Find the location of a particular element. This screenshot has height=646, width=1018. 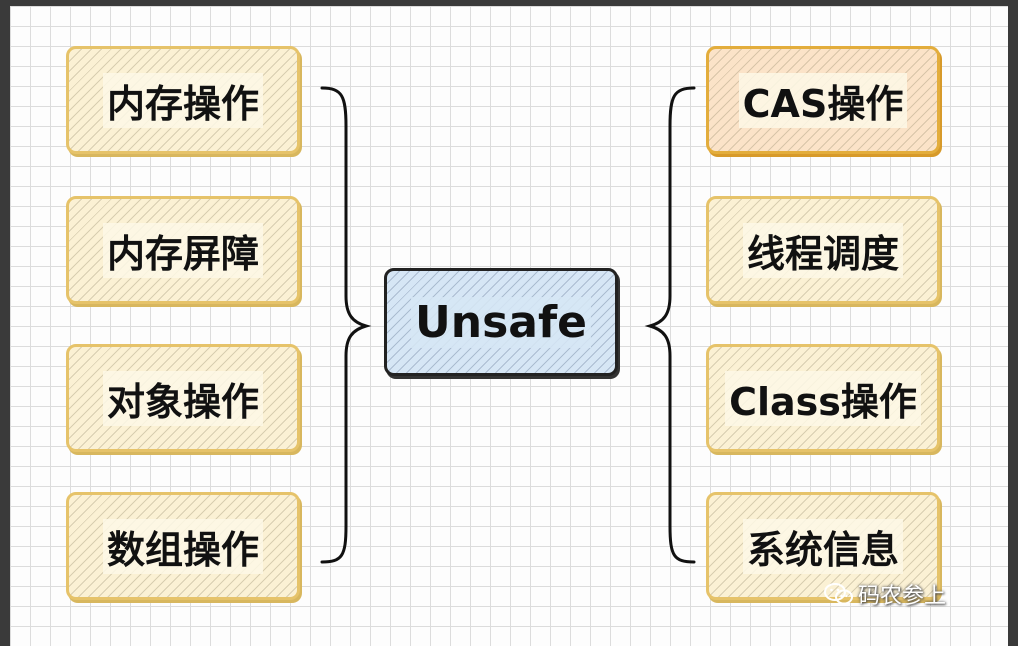

node-array-ops: 数组操作 is located at coordinates (183, 546).